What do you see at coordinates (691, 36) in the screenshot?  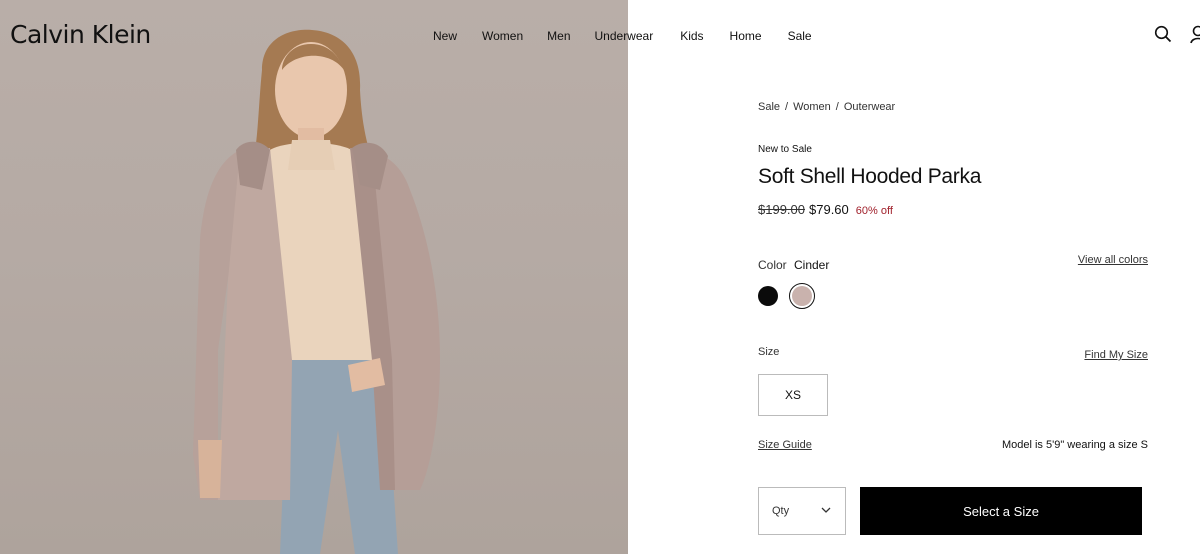 I see `nav-item-kids: Kids` at bounding box center [691, 36].